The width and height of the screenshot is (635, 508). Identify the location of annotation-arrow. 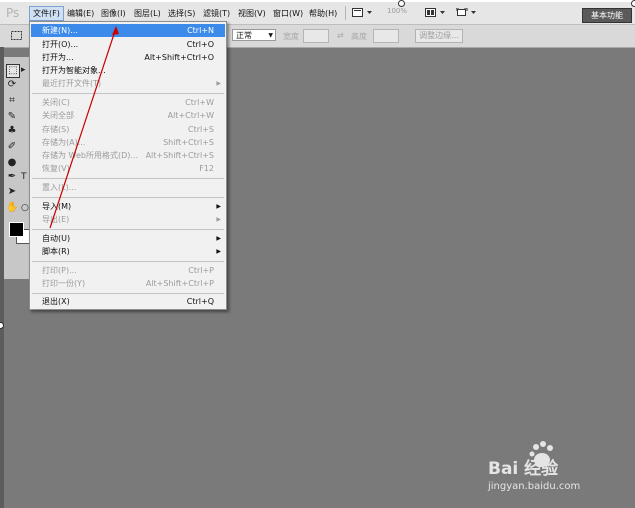
(84, 127).